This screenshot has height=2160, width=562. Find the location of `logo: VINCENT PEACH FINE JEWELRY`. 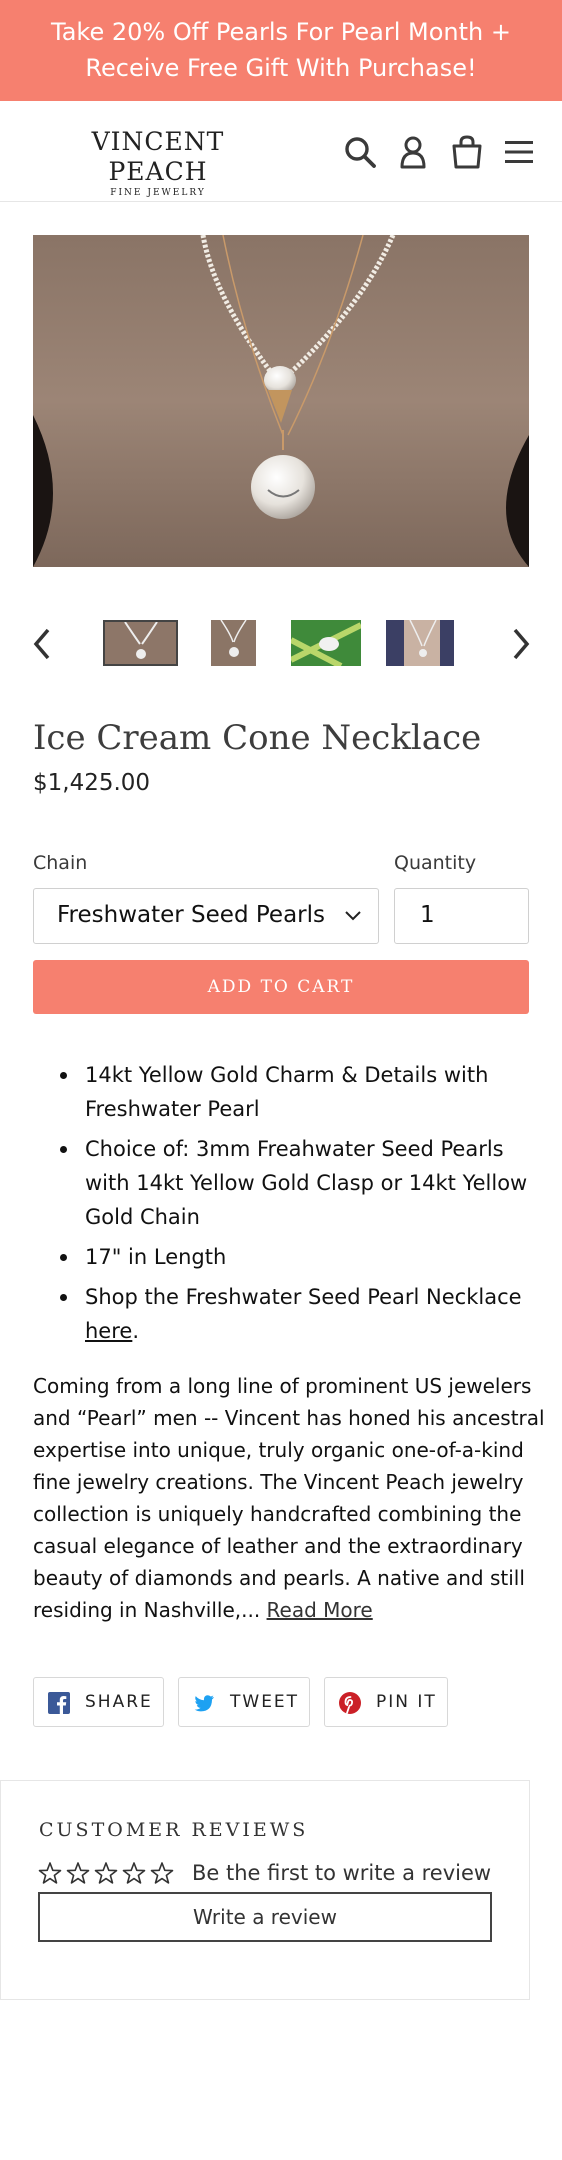

logo: VINCENT PEACH FINE JEWELRY is located at coordinates (158, 163).